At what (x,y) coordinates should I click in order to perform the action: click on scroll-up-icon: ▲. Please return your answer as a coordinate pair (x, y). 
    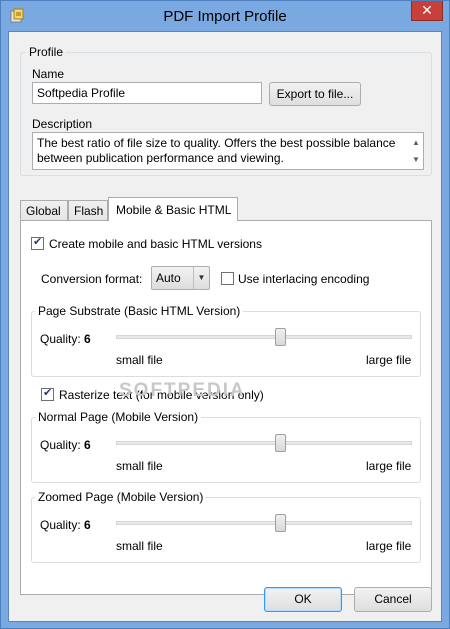
    Looking at the image, I should click on (416, 142).